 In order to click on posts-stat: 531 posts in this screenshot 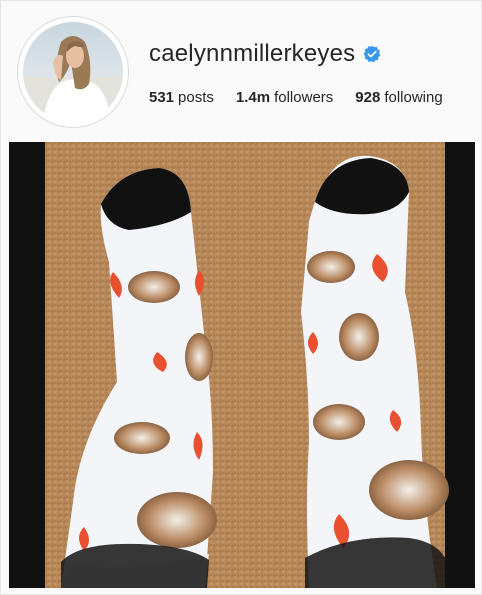, I will do `click(181, 97)`.